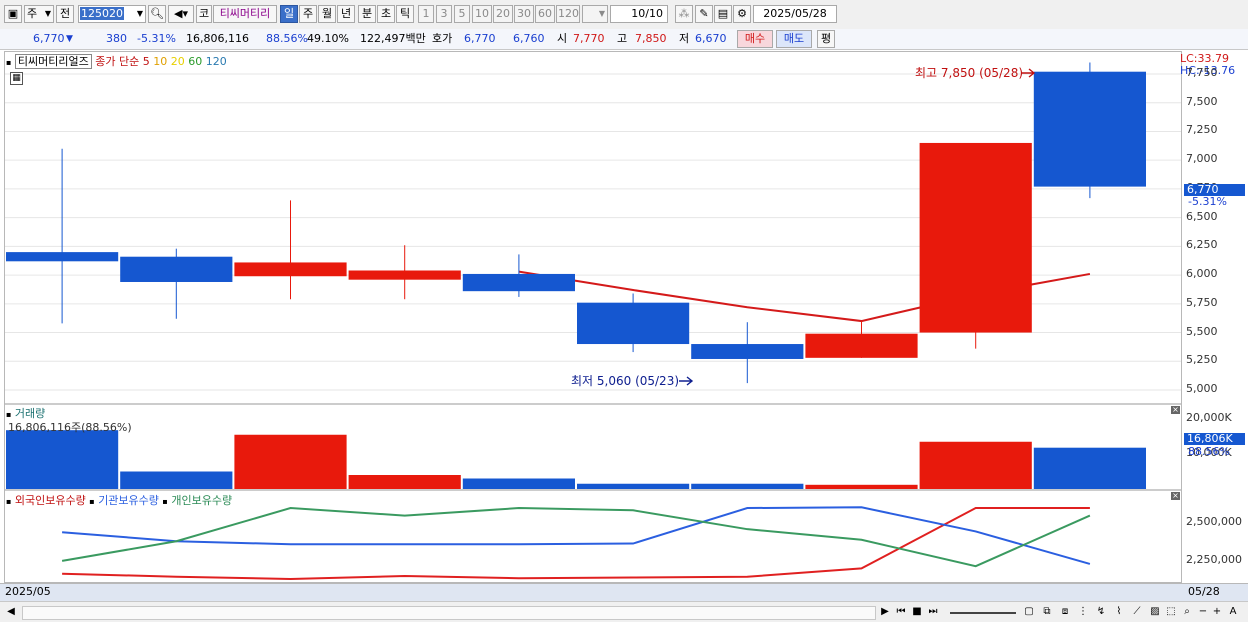  What do you see at coordinates (1209, 451) in the screenshot?
I see `current-volume-pct: 88.56%` at bounding box center [1209, 451].